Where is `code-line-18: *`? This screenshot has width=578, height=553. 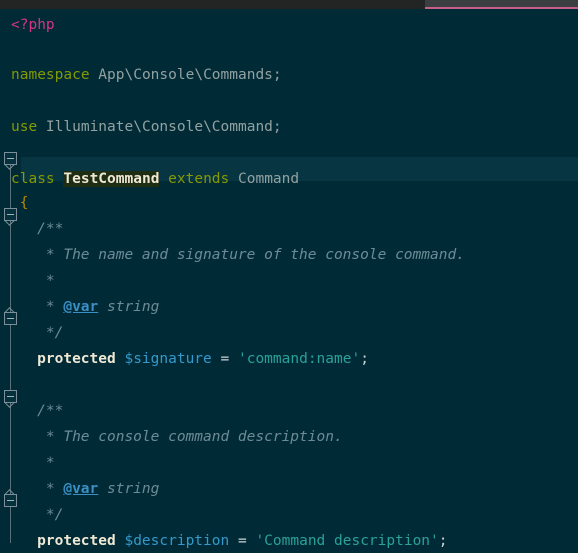 code-line-18: * is located at coordinates (50, 463).